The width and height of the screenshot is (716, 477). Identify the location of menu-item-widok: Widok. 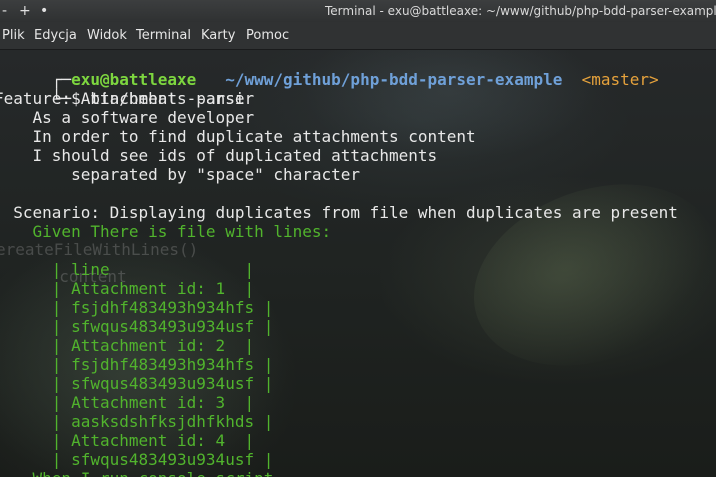
(107, 36).